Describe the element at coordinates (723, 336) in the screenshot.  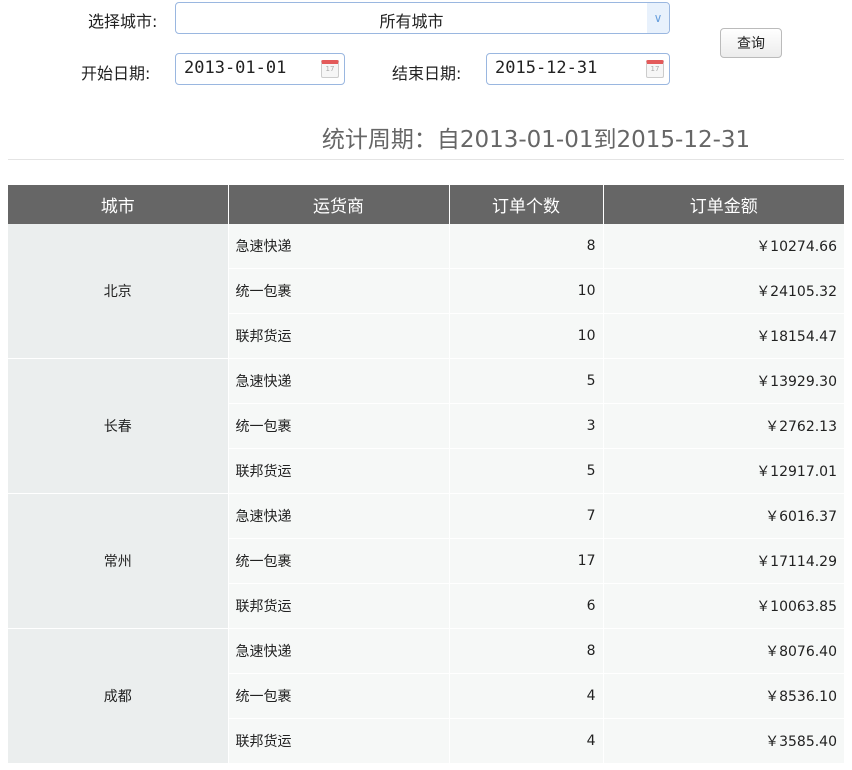
I see `order-amount-cell: ￥18154.47` at that location.